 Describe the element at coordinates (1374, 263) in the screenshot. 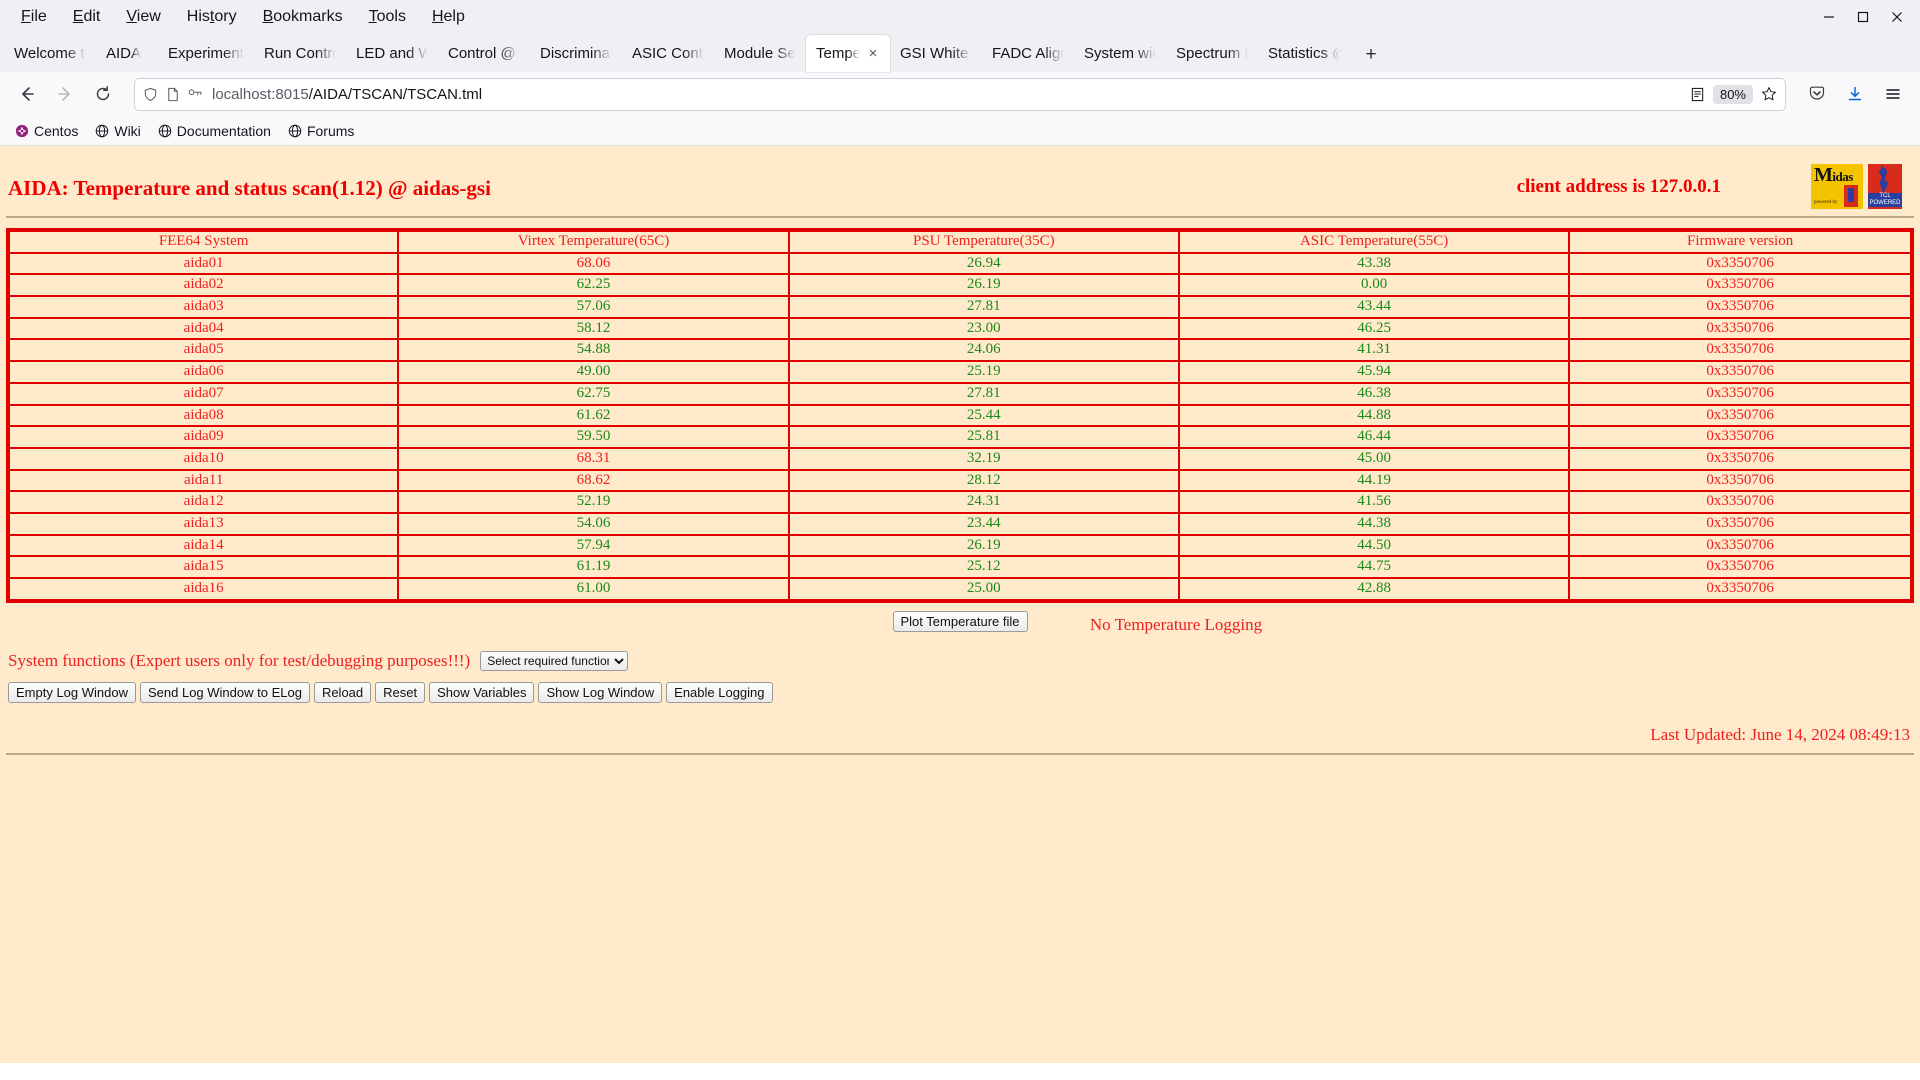

I see `cell-asic-temperature: 43.38` at that location.